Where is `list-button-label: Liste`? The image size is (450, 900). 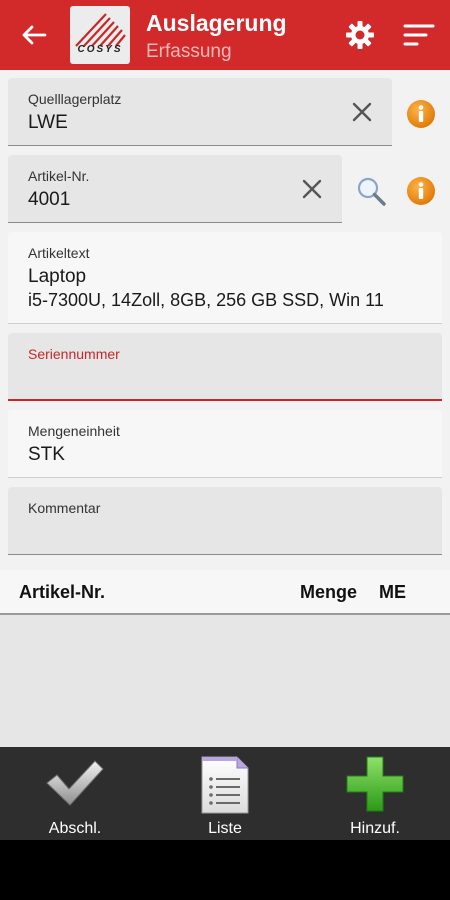 list-button-label: Liste is located at coordinates (225, 828).